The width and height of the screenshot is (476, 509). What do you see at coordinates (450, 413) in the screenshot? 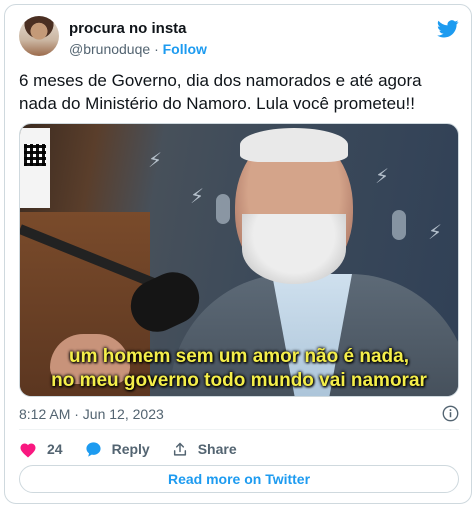
I see `info-icon` at bounding box center [450, 413].